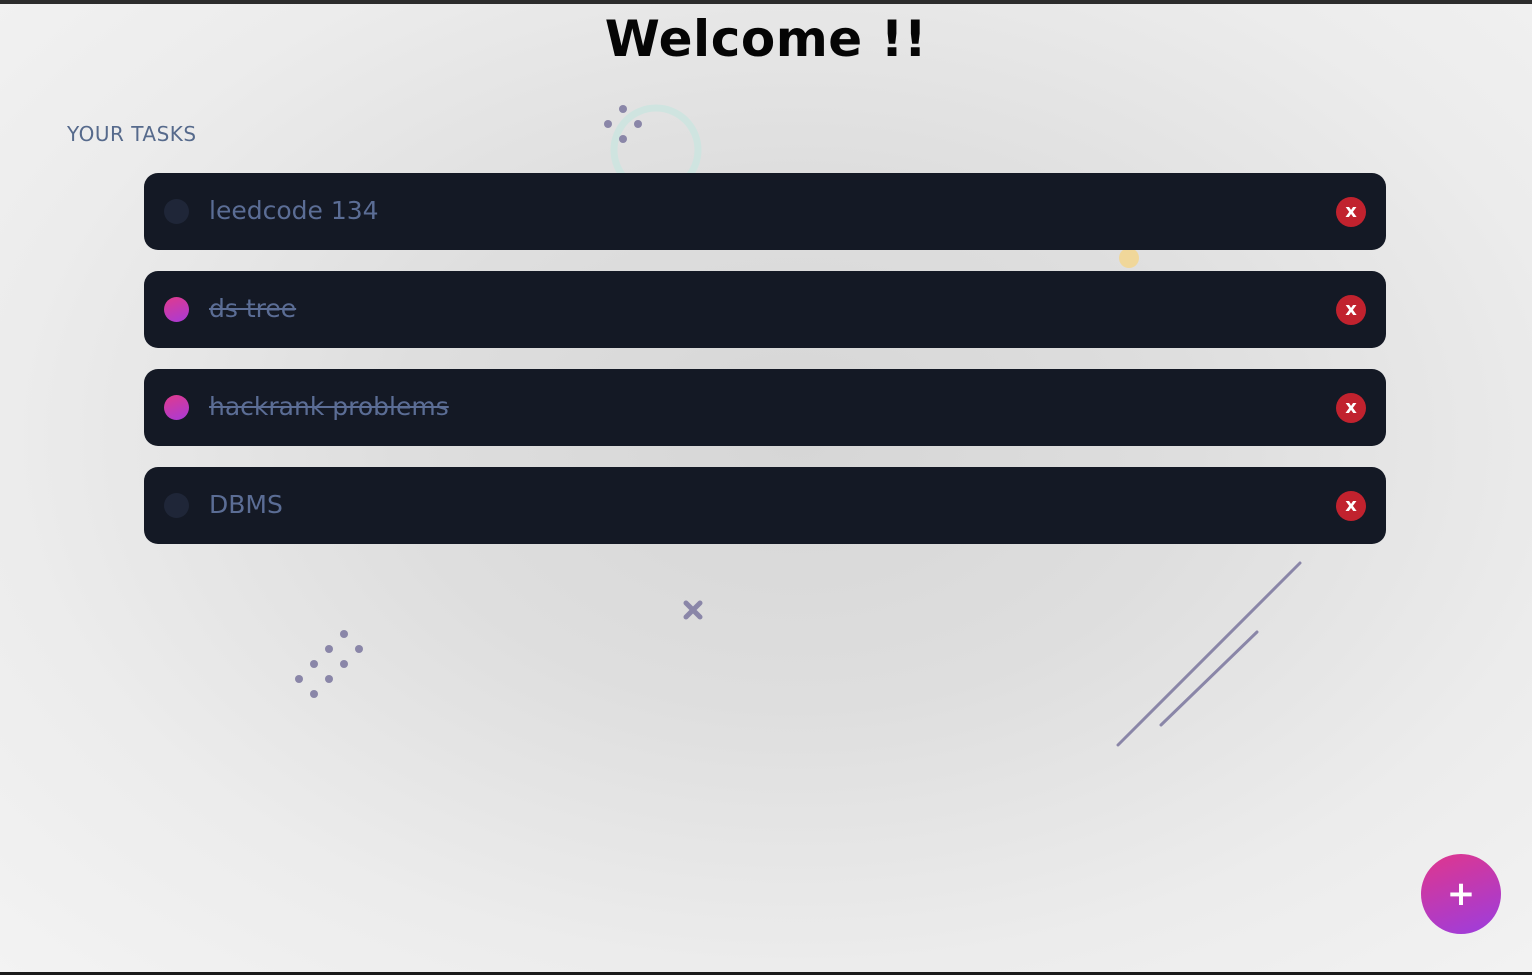 The image size is (1532, 975). I want to click on task-text: leedcode 134, so click(294, 211).